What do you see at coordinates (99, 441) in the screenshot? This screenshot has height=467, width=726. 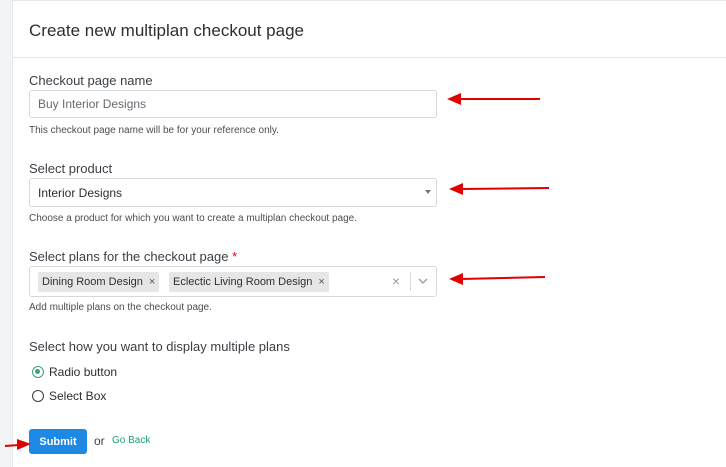 I see `or-text: or` at bounding box center [99, 441].